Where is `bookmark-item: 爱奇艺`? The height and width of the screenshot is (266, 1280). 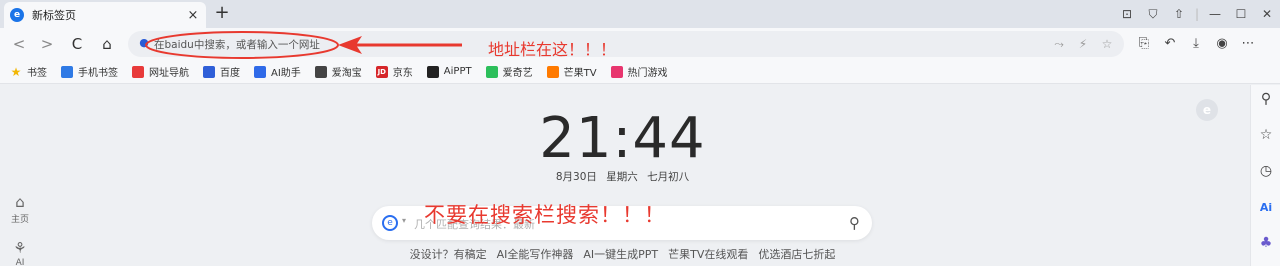
bookmark-item: 爱奇艺 is located at coordinates (509, 71).